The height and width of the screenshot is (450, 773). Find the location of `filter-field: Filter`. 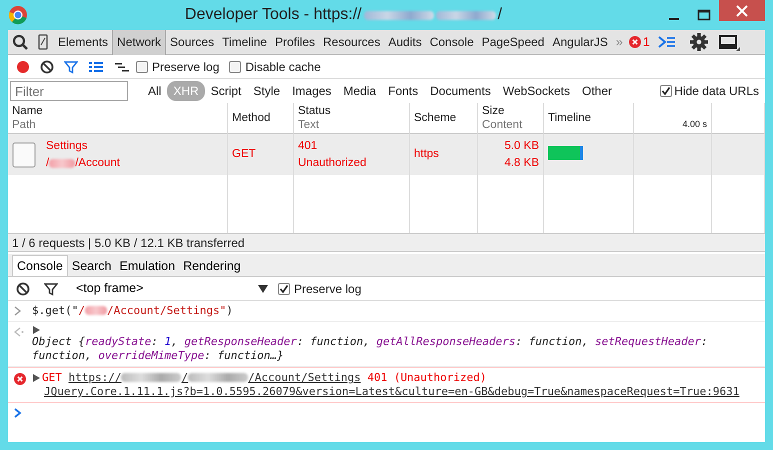

filter-field: Filter is located at coordinates (69, 91).